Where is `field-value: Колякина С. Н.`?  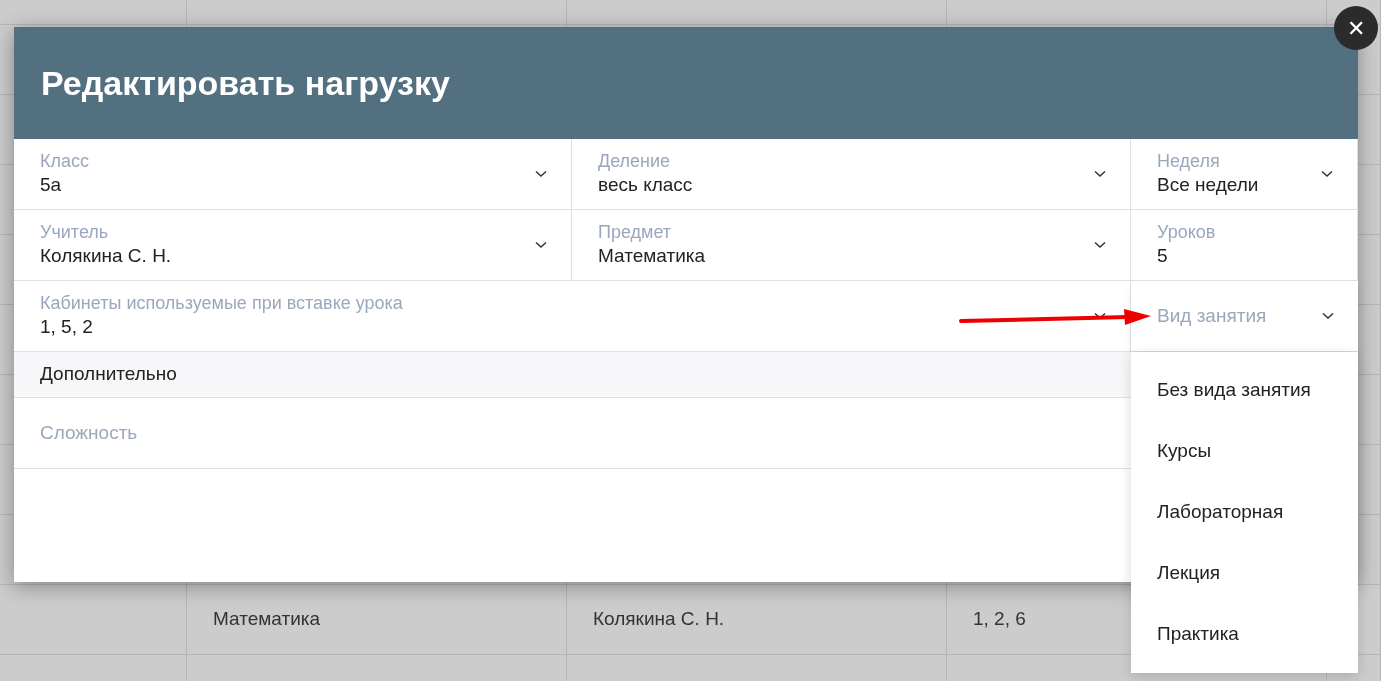
field-value: Колякина С. Н. is located at coordinates (106, 256).